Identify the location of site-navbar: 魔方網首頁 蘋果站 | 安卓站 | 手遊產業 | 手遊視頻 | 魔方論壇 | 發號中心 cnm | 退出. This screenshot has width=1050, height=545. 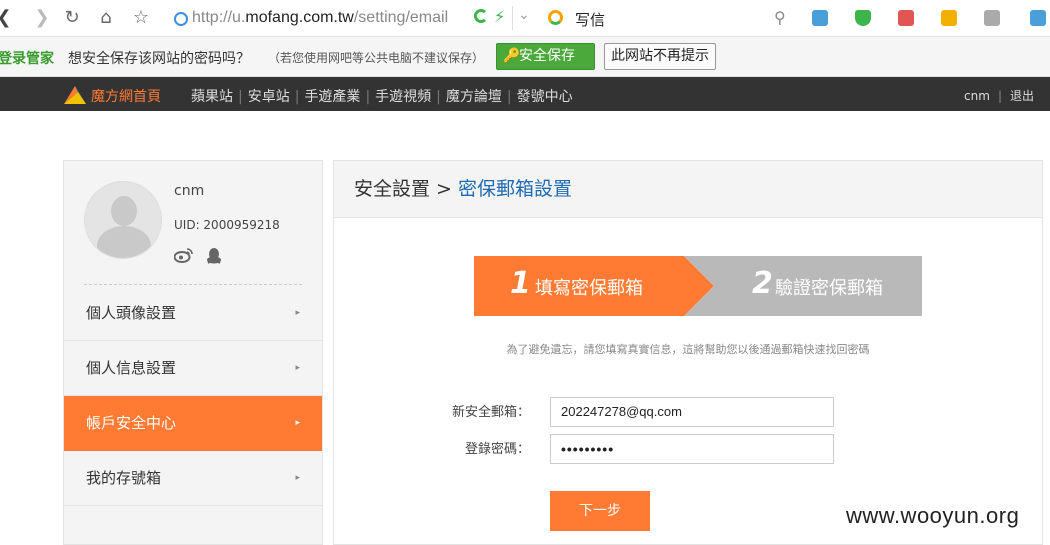
(525, 94).